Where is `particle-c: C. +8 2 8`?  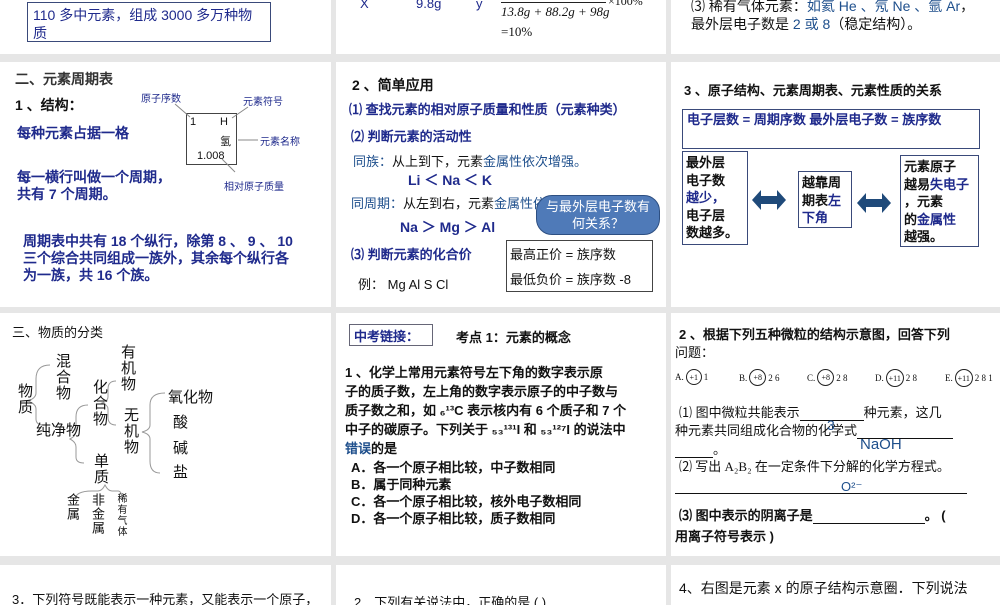 particle-c: C. +8 2 8 is located at coordinates (827, 377).